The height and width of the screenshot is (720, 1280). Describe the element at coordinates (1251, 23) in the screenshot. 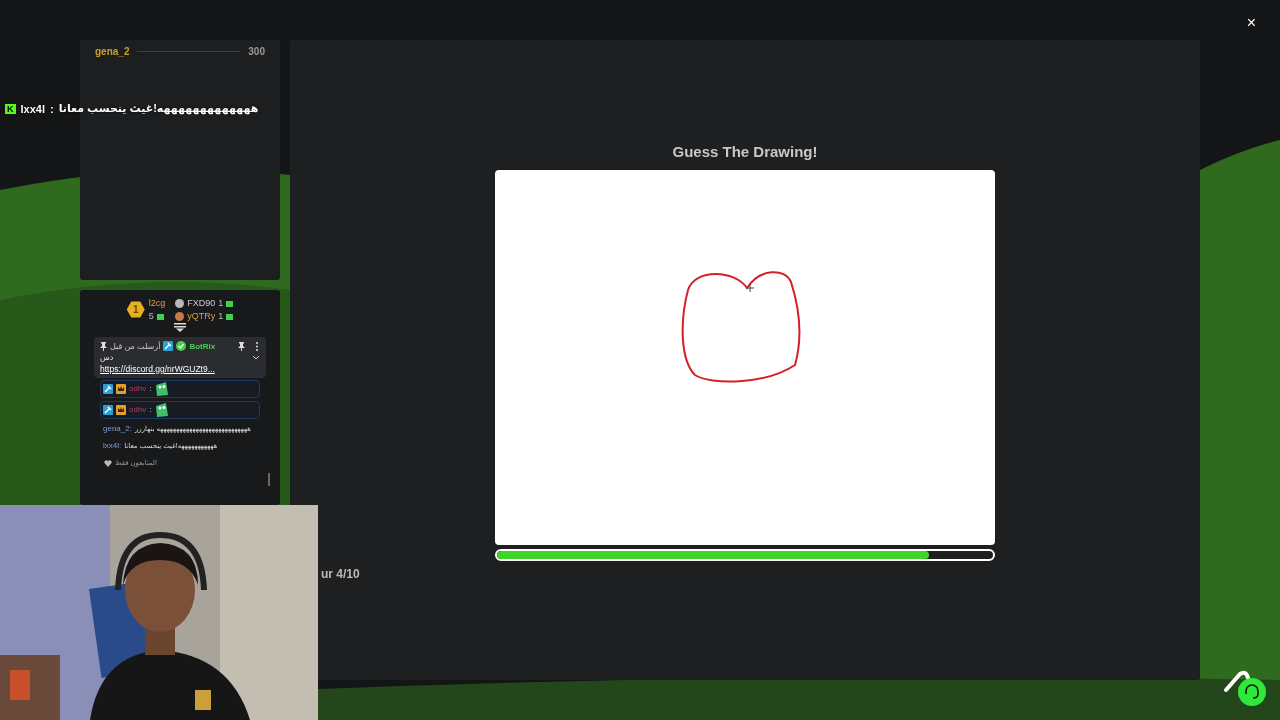

I see `close-button: ×` at that location.